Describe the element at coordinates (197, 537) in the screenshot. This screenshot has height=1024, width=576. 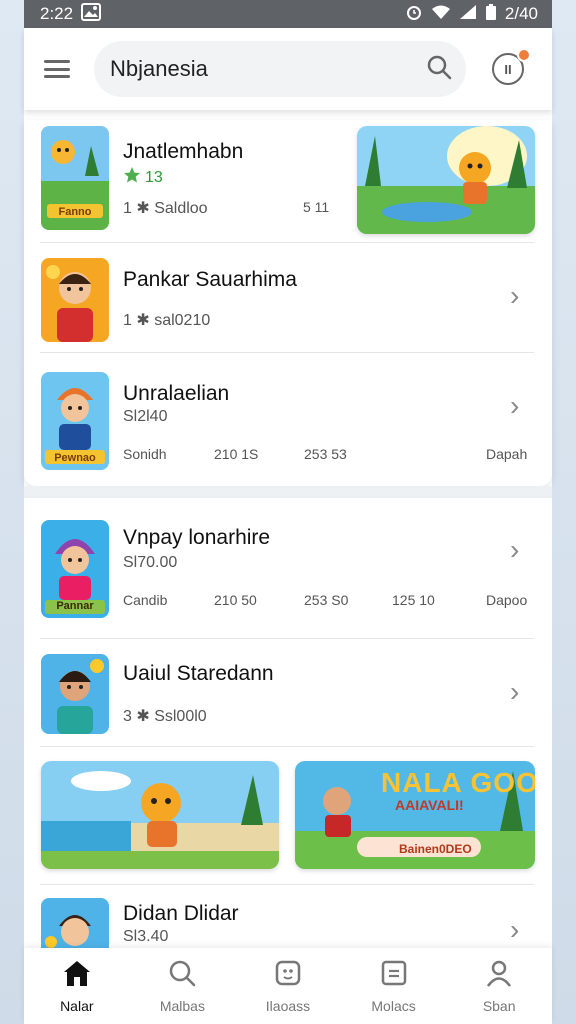
I see `item-title: Vnpay lonarhire` at that location.